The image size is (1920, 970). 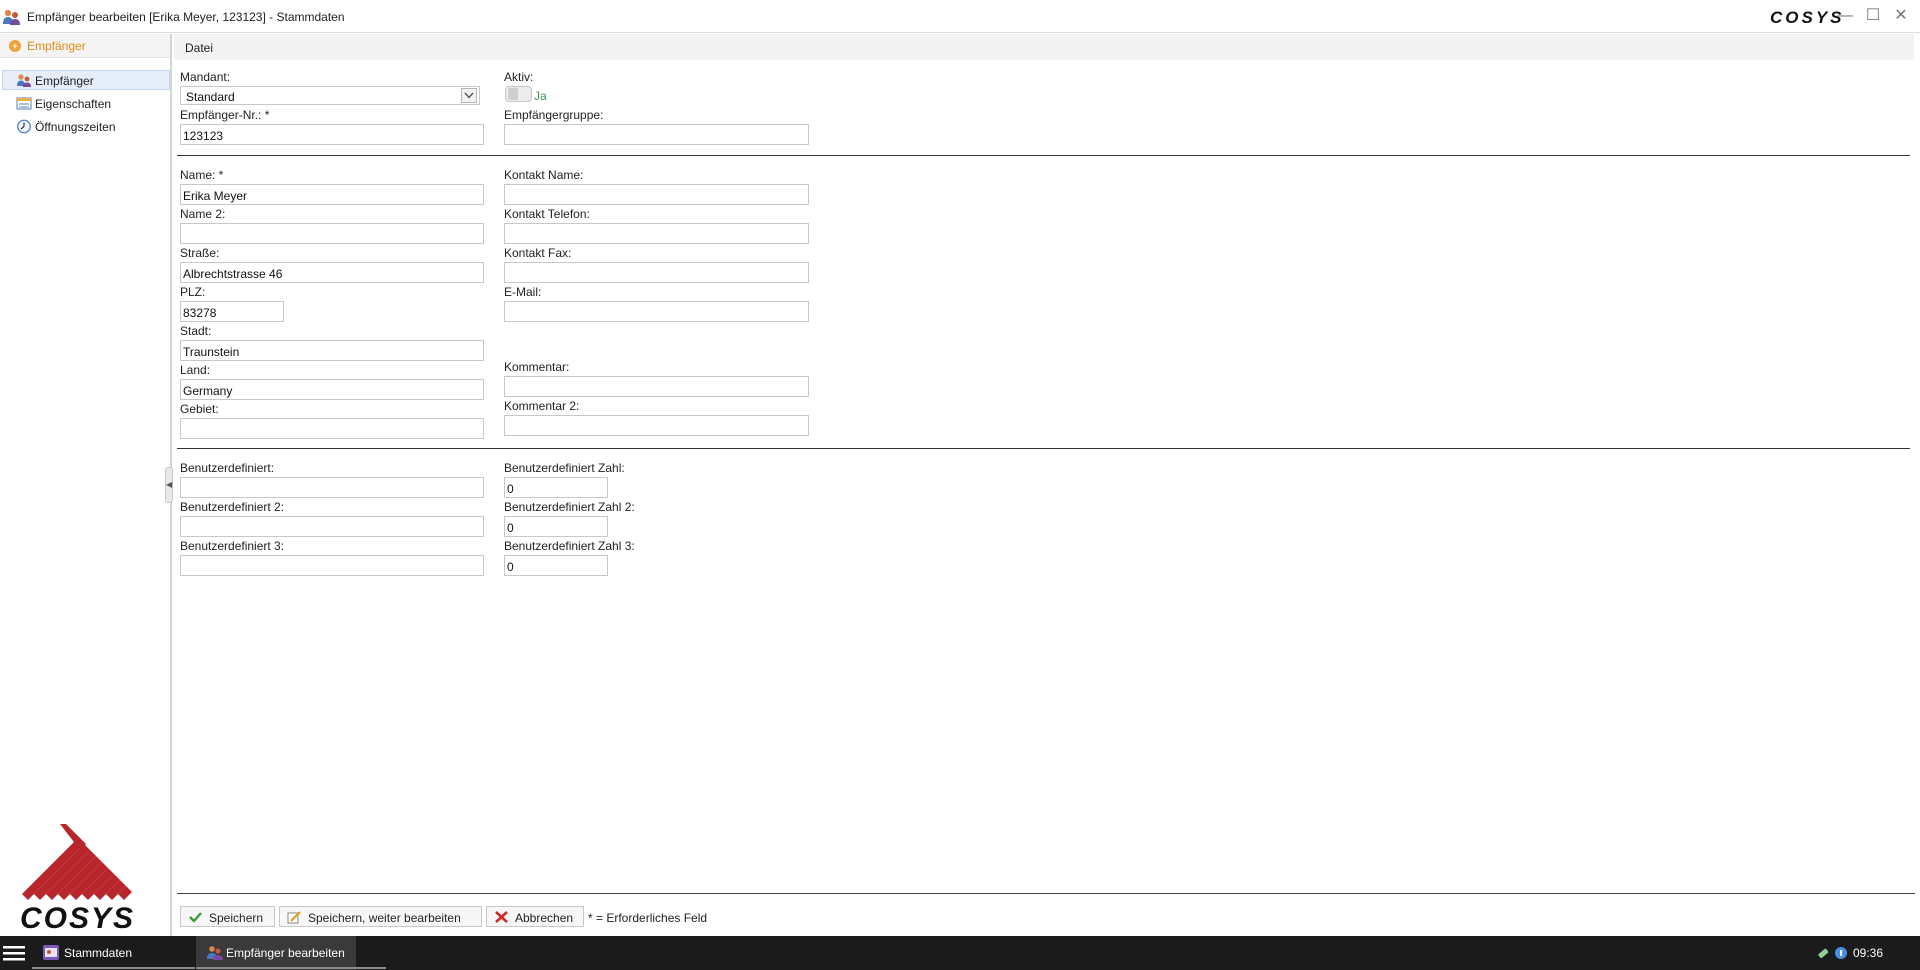 What do you see at coordinates (195, 917) in the screenshot?
I see `checkmark-icon` at bounding box center [195, 917].